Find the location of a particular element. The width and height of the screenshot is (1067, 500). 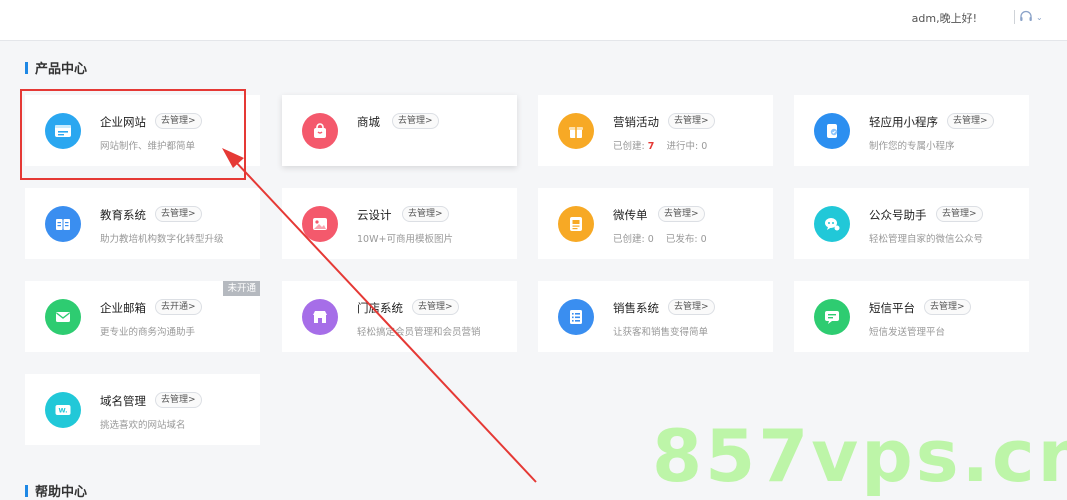

card-sms-platform: 短信平台 去管理> 短信发送管理平台 is located at coordinates (911, 316).